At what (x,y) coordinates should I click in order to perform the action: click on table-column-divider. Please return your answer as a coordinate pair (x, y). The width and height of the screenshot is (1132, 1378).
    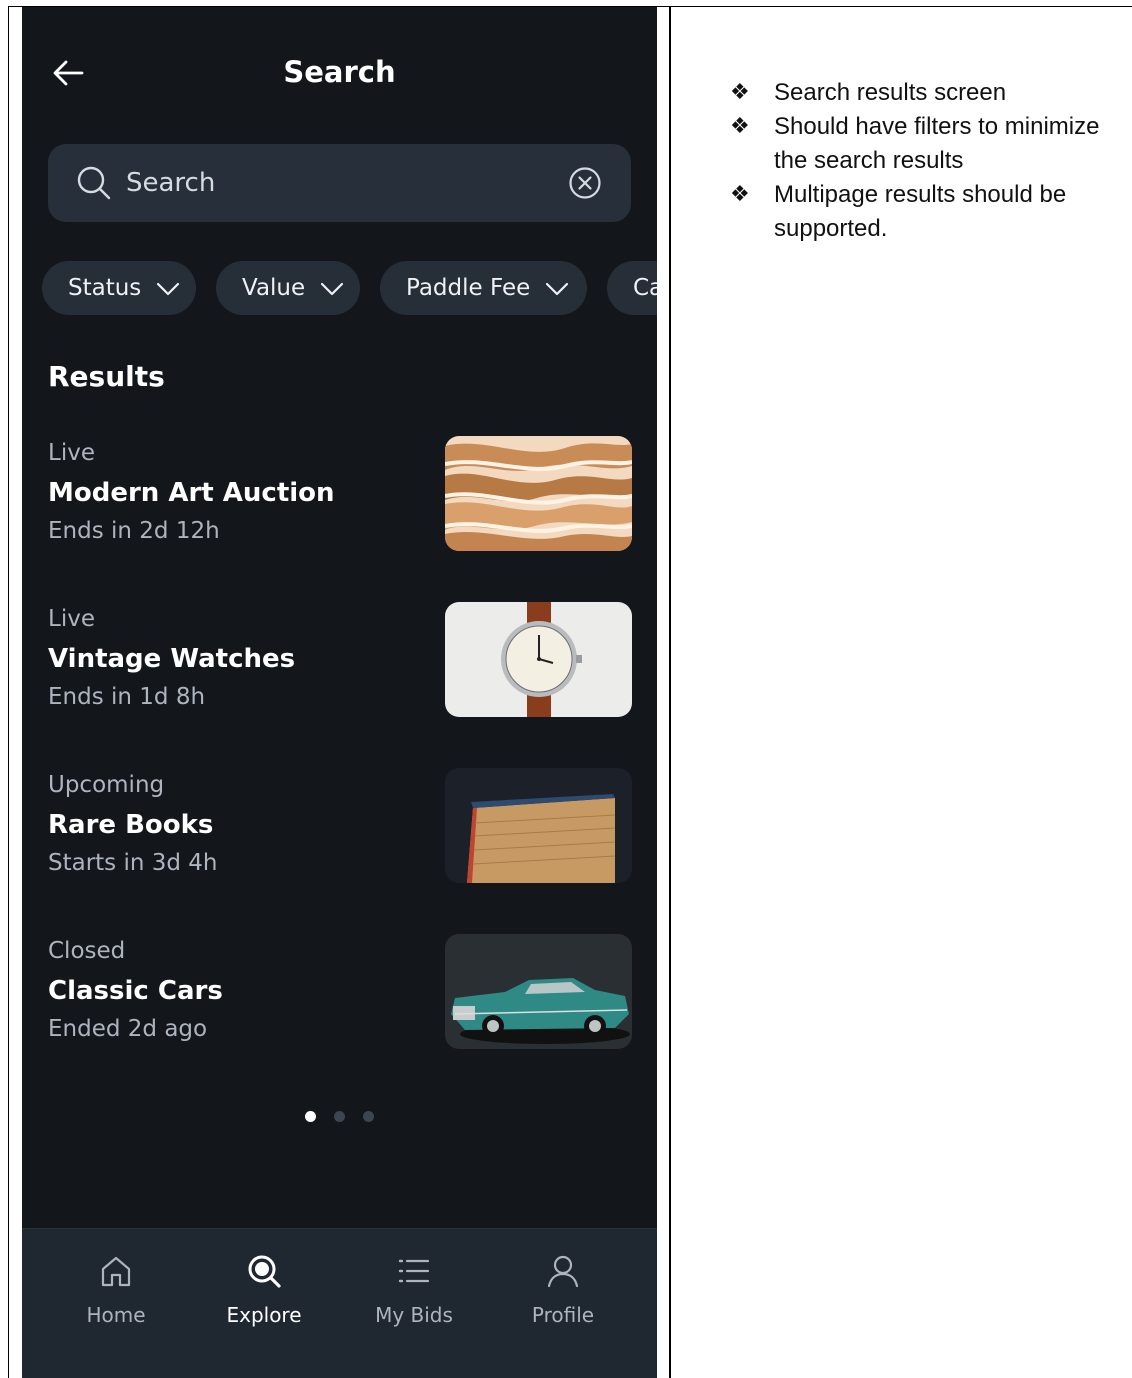
    Looking at the image, I should click on (670, 692).